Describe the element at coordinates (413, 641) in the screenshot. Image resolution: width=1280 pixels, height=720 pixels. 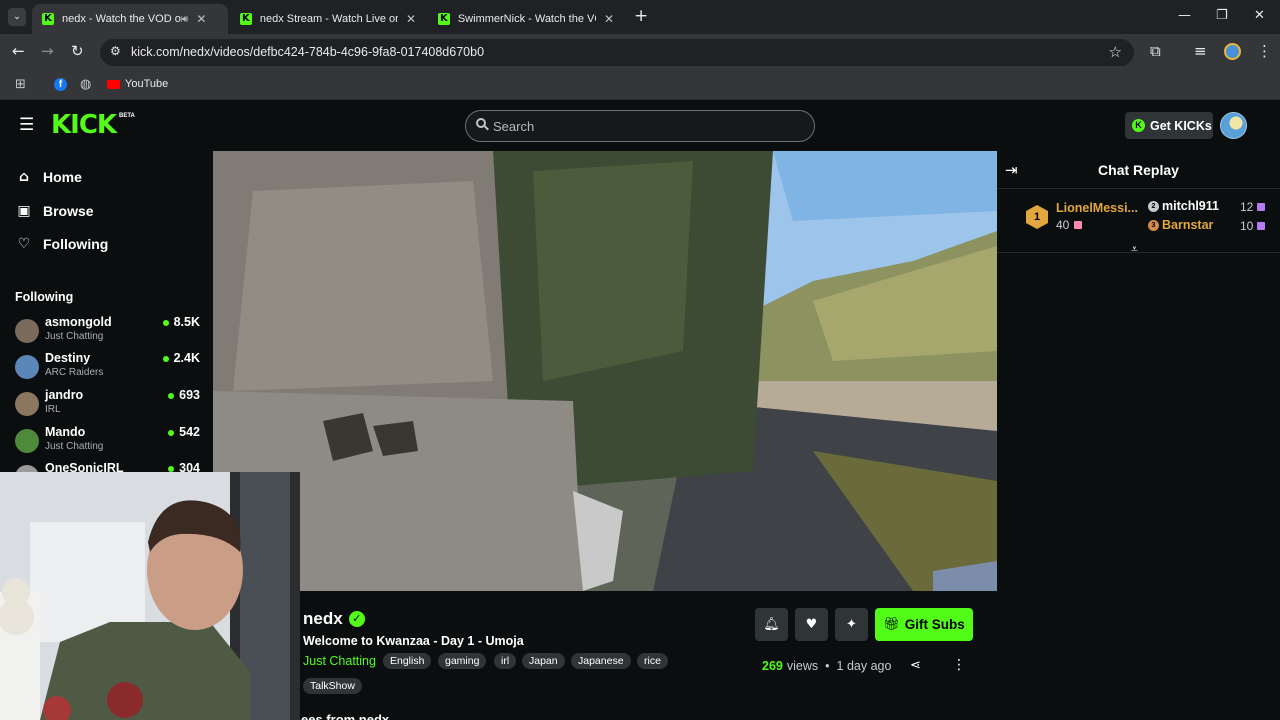
I see `stream-title: Welcome to Kwanzaa - Day 1 - Umoja` at that location.